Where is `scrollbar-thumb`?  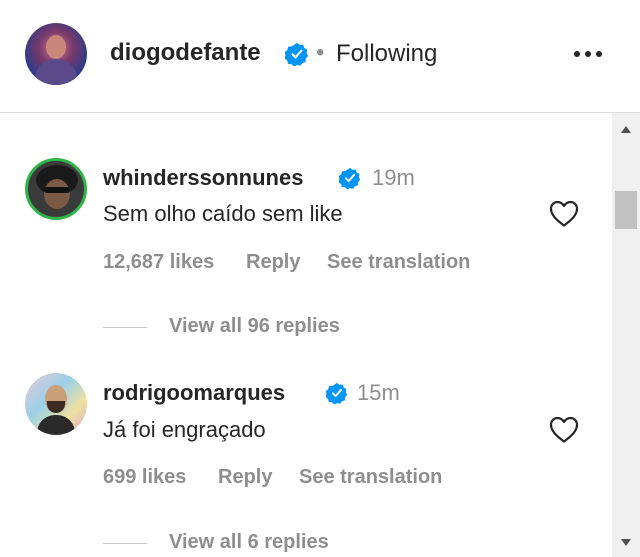
scrollbar-thumb is located at coordinates (626, 210).